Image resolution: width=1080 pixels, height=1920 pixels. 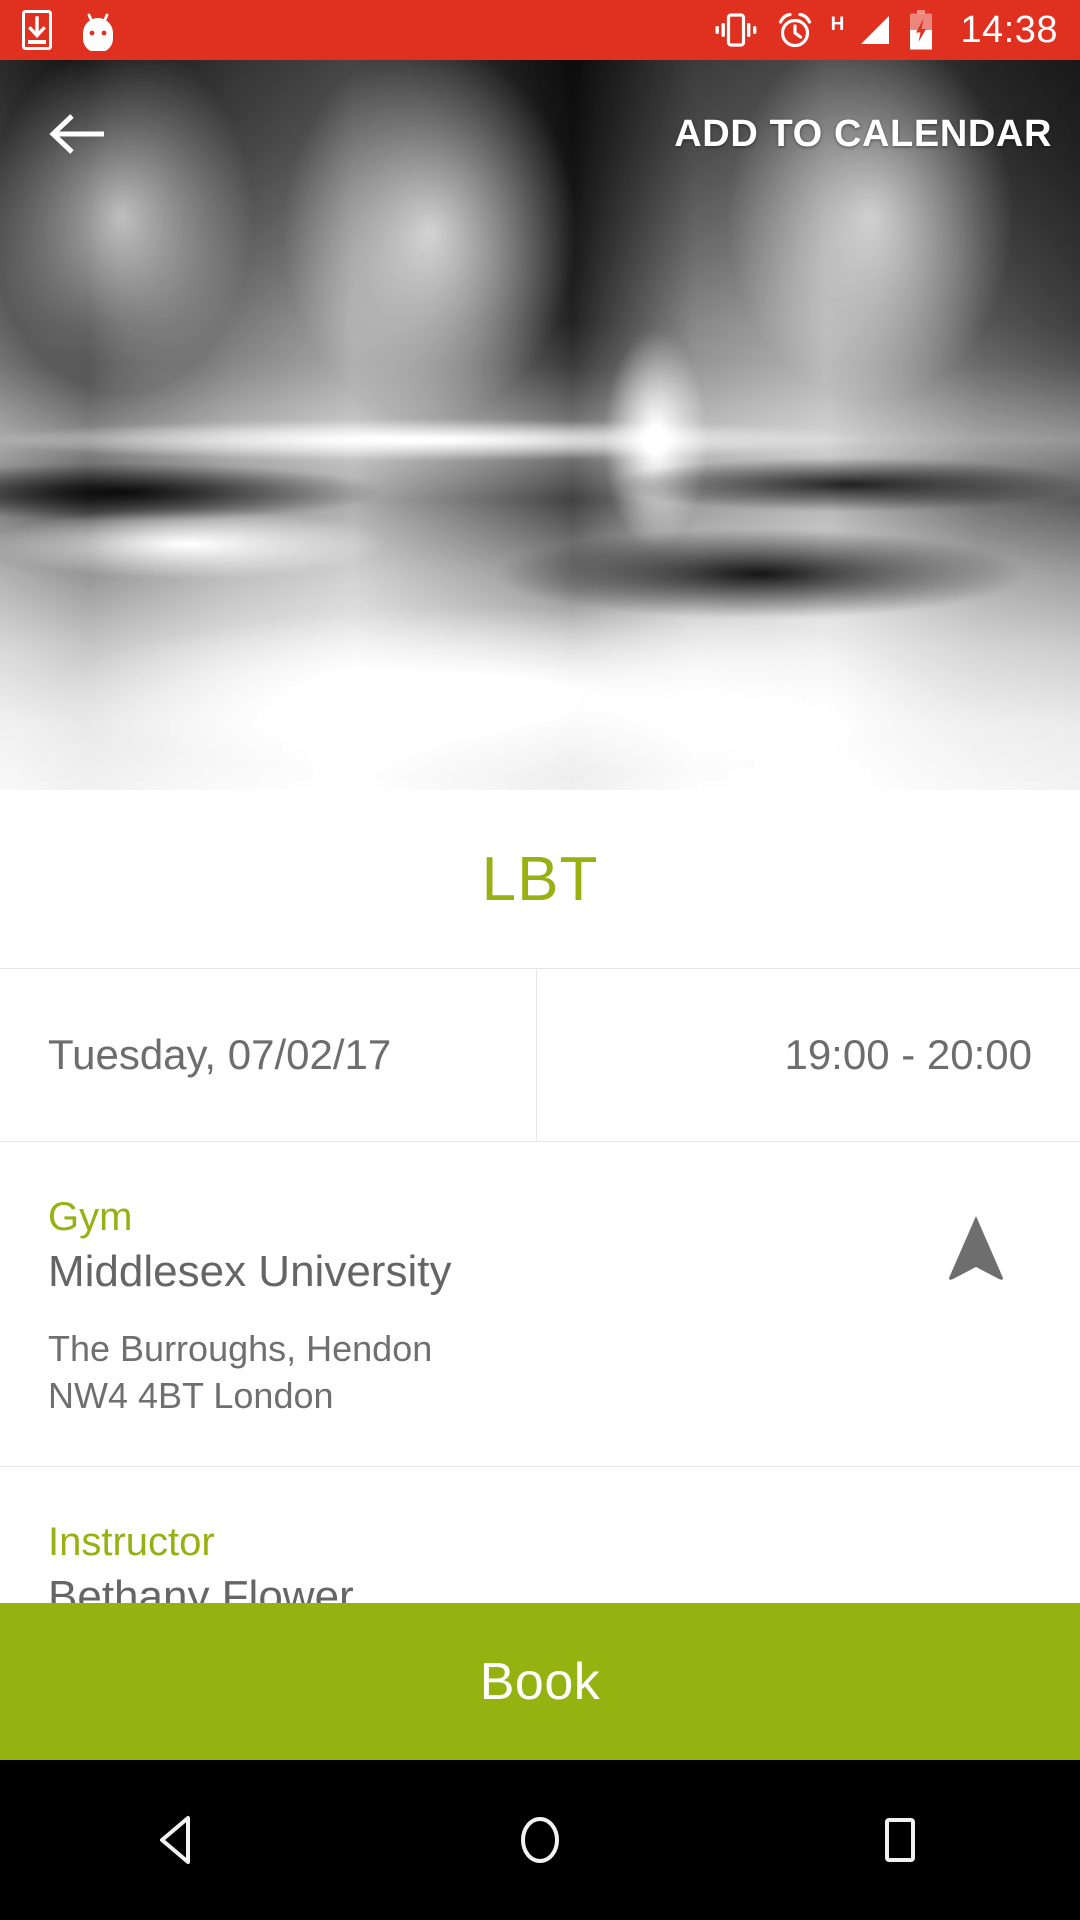 What do you see at coordinates (191, 1396) in the screenshot?
I see `location-address-line-2: NW4 4BT London` at bounding box center [191, 1396].